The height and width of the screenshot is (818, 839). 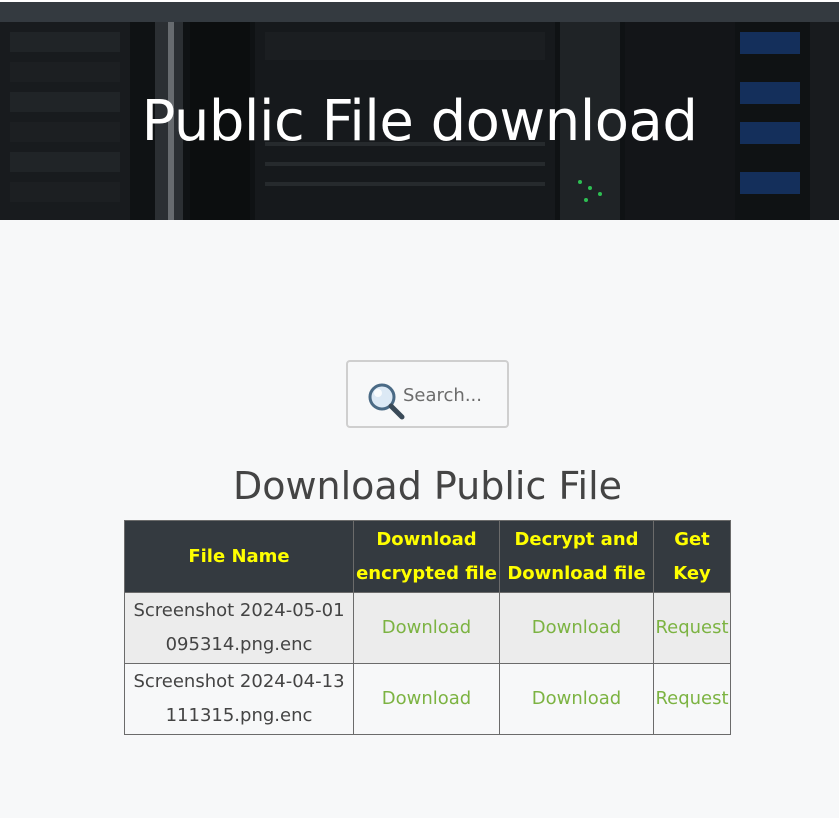 I want to click on header-line: Decrypt and, so click(x=576, y=539).